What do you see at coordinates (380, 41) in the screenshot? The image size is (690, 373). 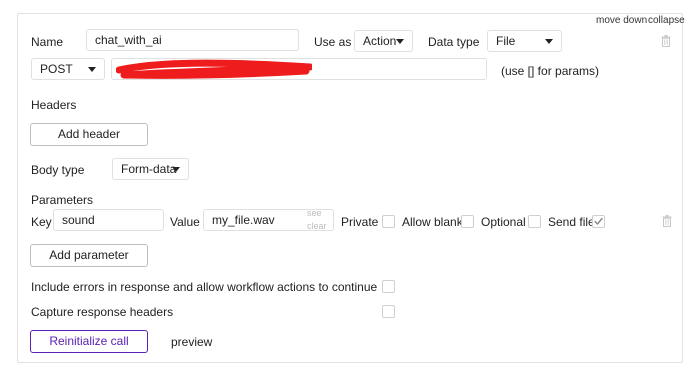 I see `use-as-value: Action` at bounding box center [380, 41].